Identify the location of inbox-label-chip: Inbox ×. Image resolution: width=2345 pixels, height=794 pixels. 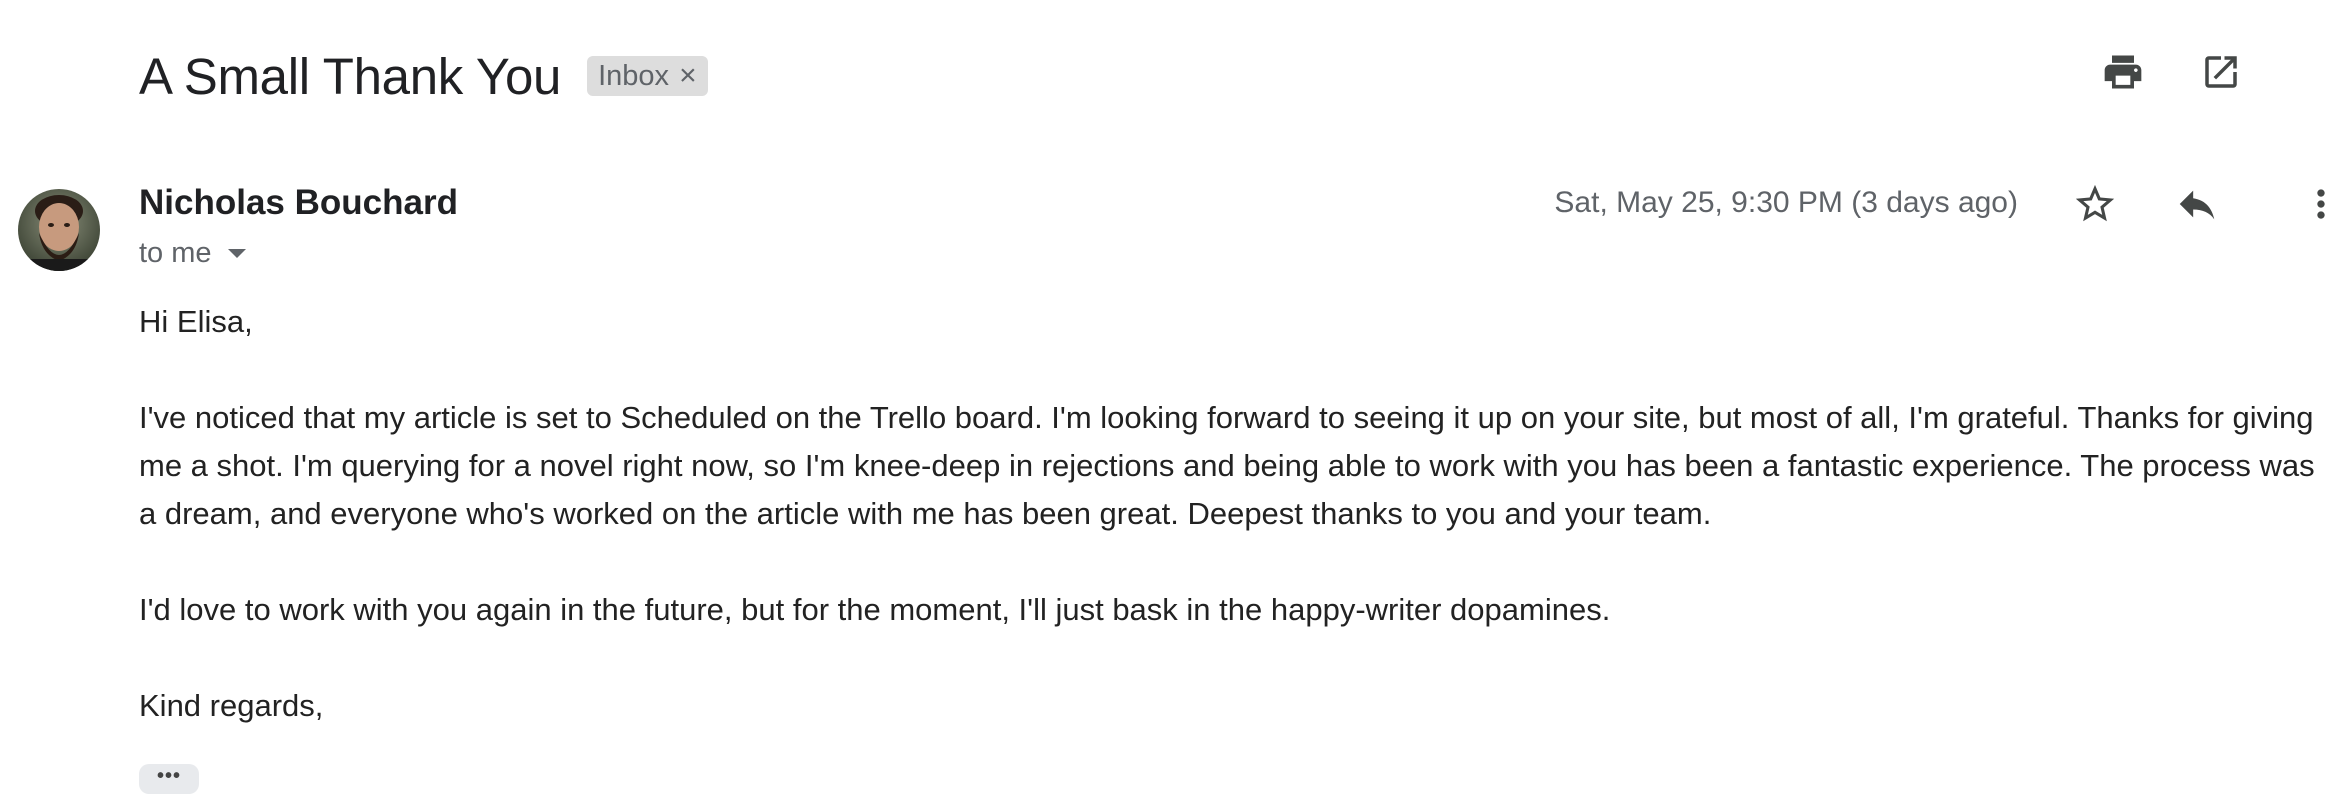
(647, 76).